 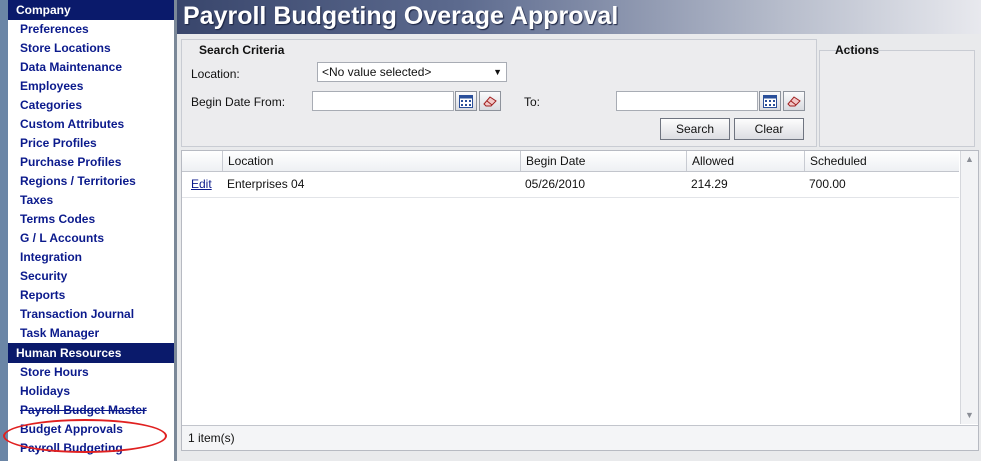 I want to click on grid-item-count: 1 item(s), so click(x=580, y=437).